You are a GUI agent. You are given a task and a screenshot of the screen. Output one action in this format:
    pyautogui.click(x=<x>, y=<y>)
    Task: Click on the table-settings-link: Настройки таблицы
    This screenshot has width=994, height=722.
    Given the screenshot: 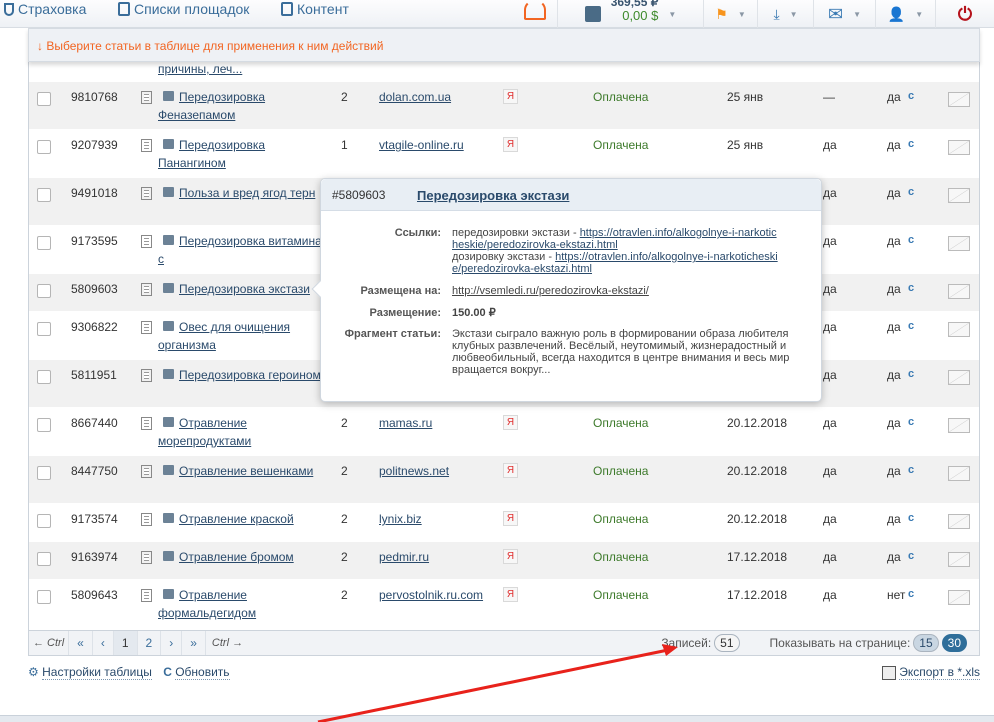 What is the action you would take?
    pyautogui.click(x=97, y=672)
    